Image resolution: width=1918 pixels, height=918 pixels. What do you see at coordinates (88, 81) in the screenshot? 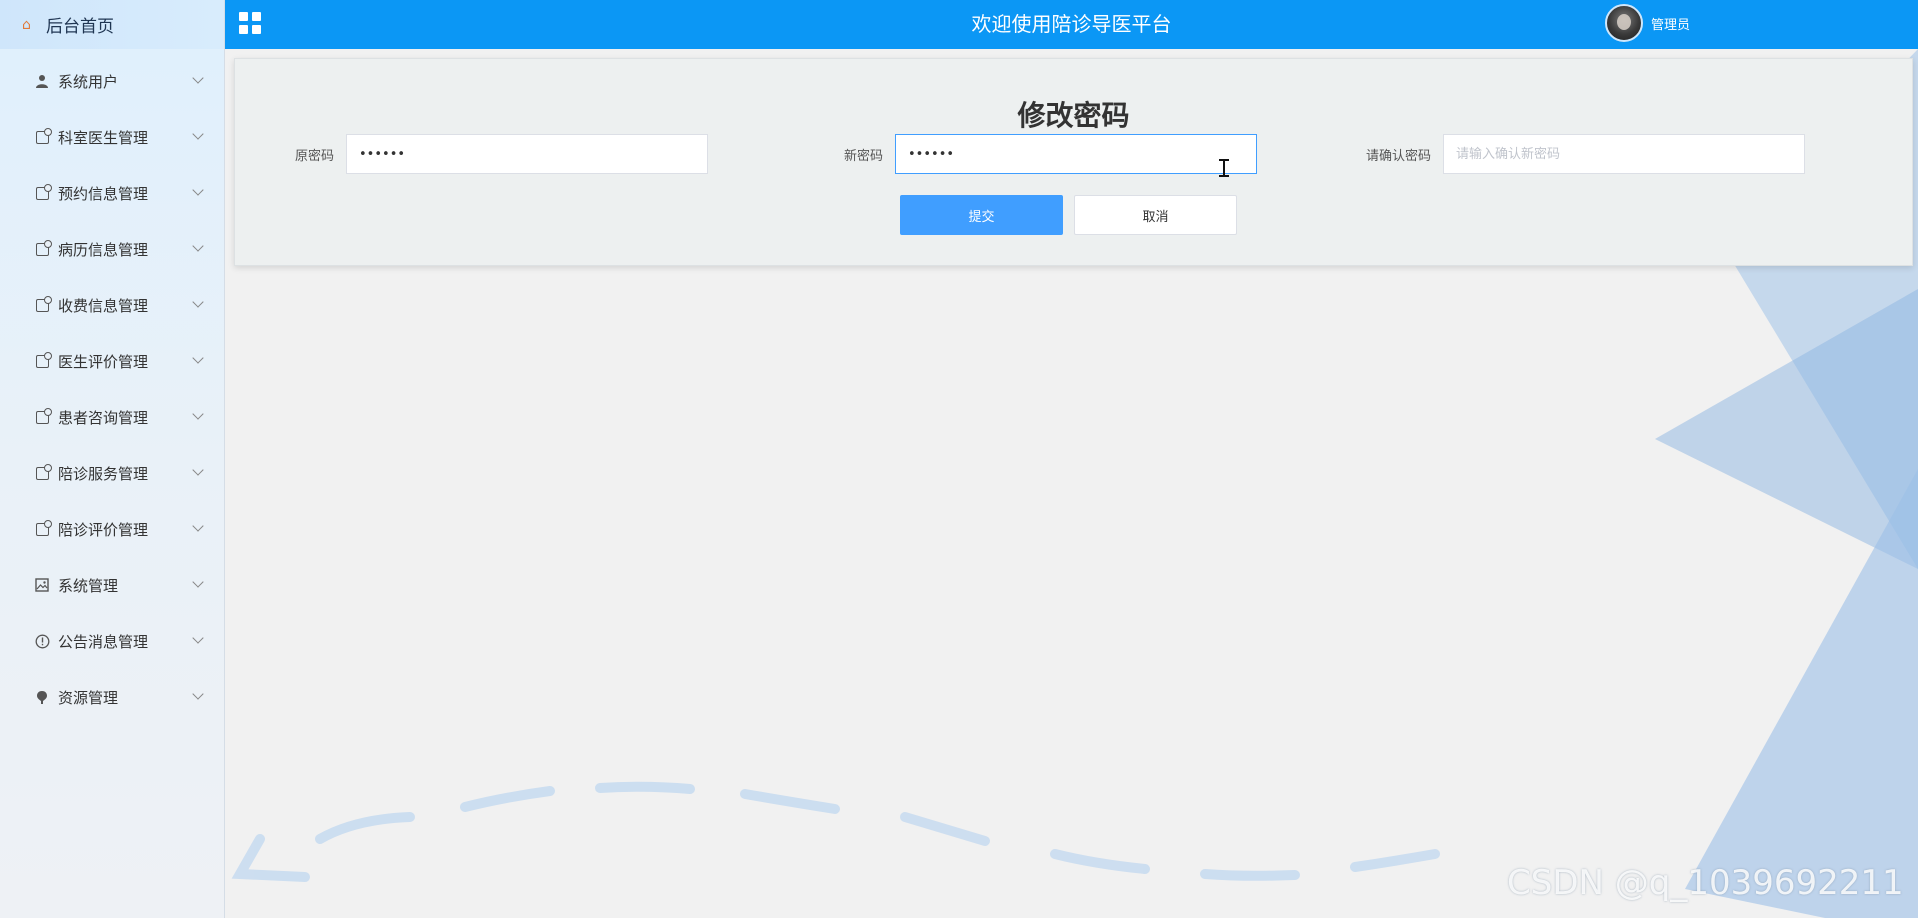
I see `sidebar-item-label: 系统用户` at bounding box center [88, 81].